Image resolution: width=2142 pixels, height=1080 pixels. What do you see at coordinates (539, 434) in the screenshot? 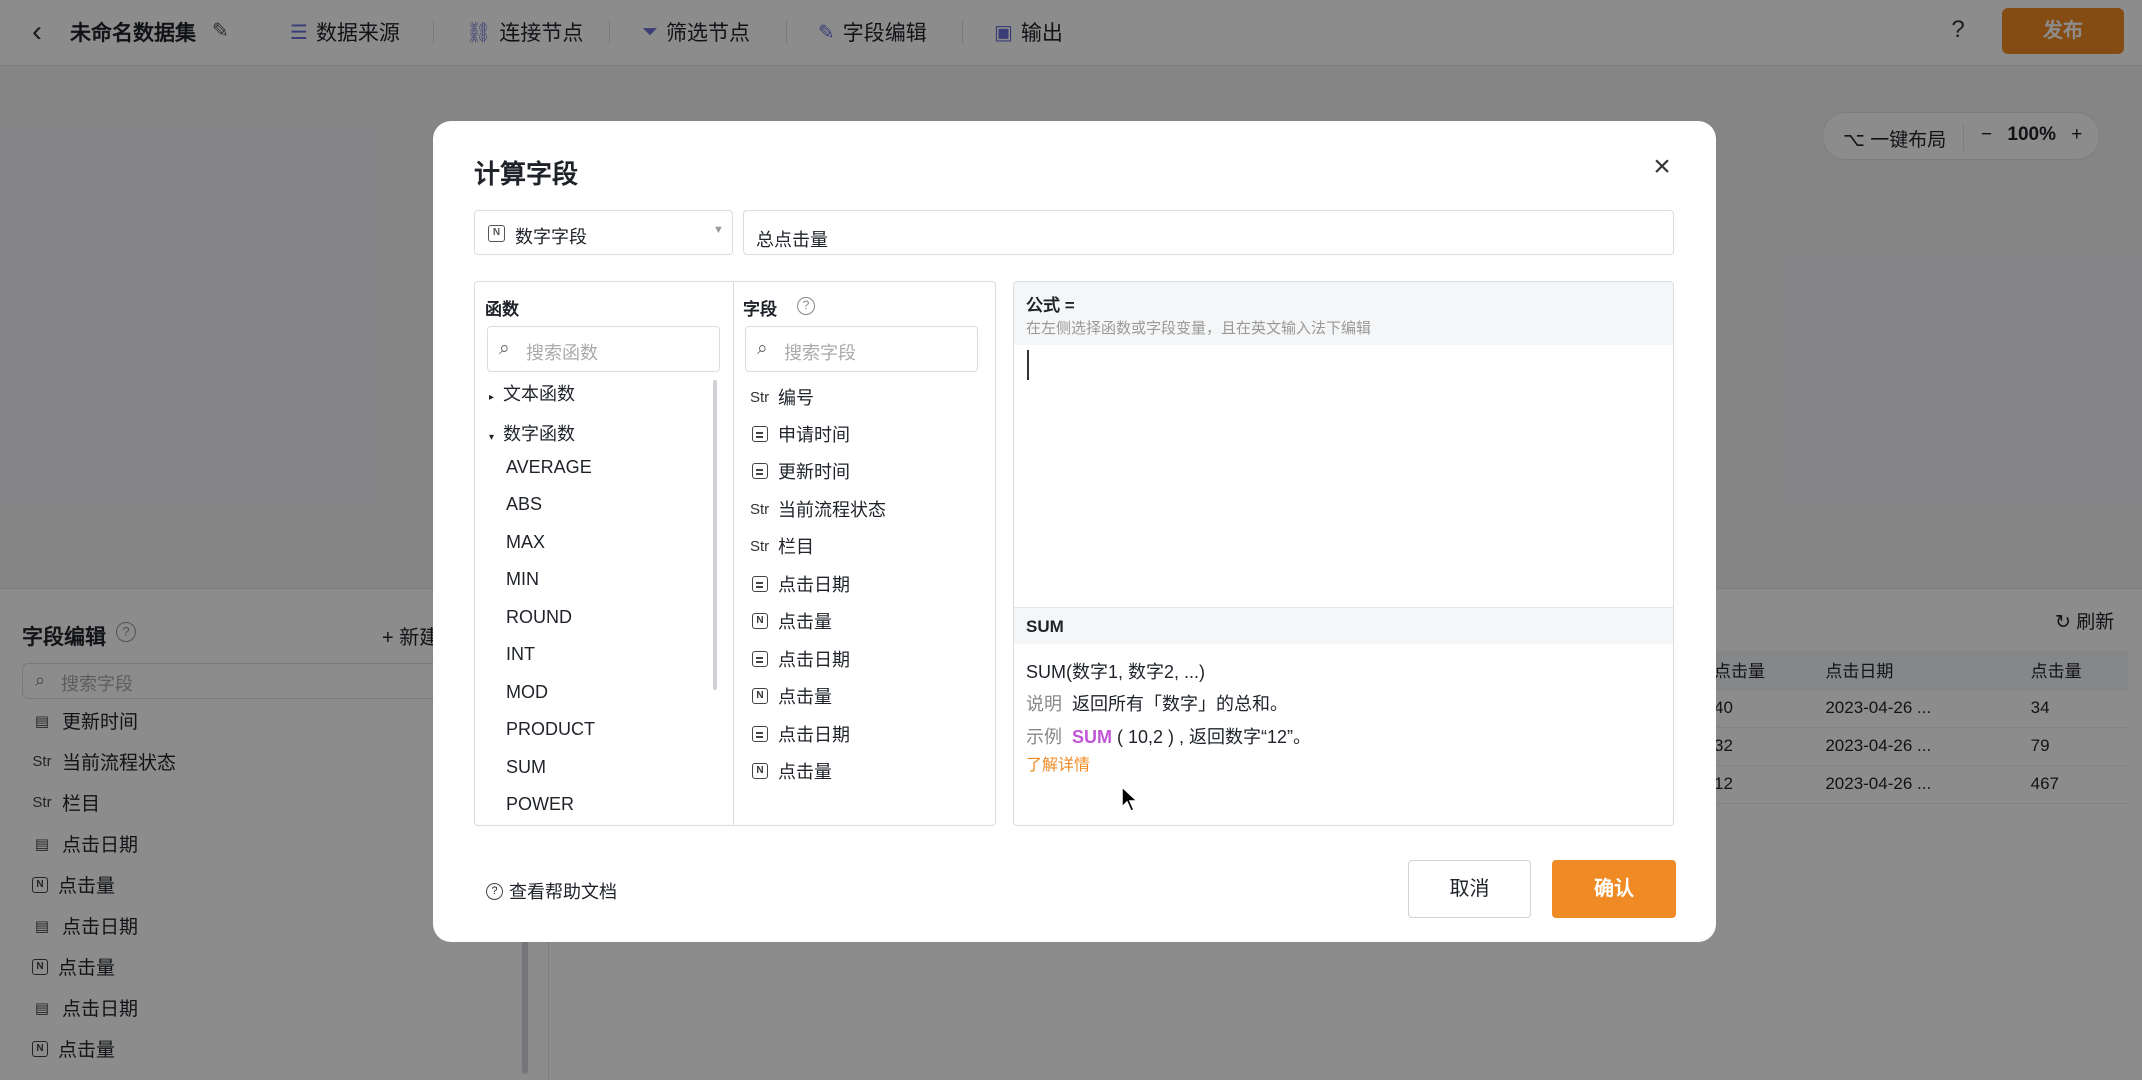
I see `group-label: 数字函数` at bounding box center [539, 434].